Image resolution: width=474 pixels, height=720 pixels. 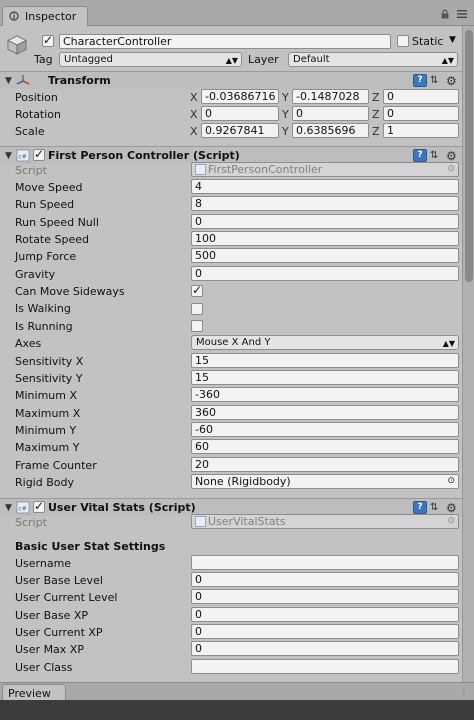 What do you see at coordinates (79, 80) in the screenshot?
I see `transform-title: Transform` at bounding box center [79, 80].